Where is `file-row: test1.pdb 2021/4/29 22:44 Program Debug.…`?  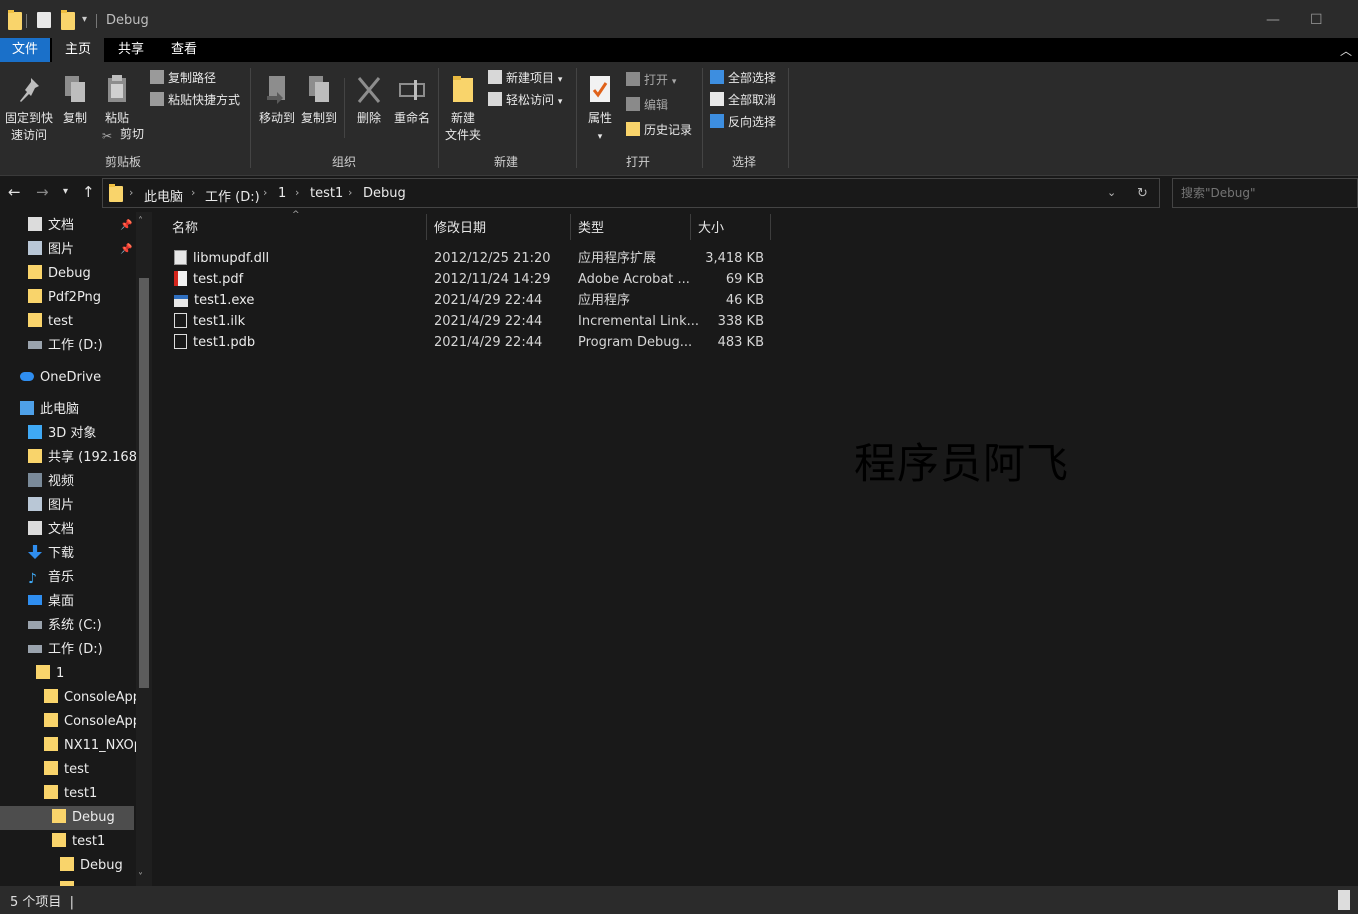
file-row: test1.pdb 2021/4/29 22:44 Program Debug.… is located at coordinates (470, 342).